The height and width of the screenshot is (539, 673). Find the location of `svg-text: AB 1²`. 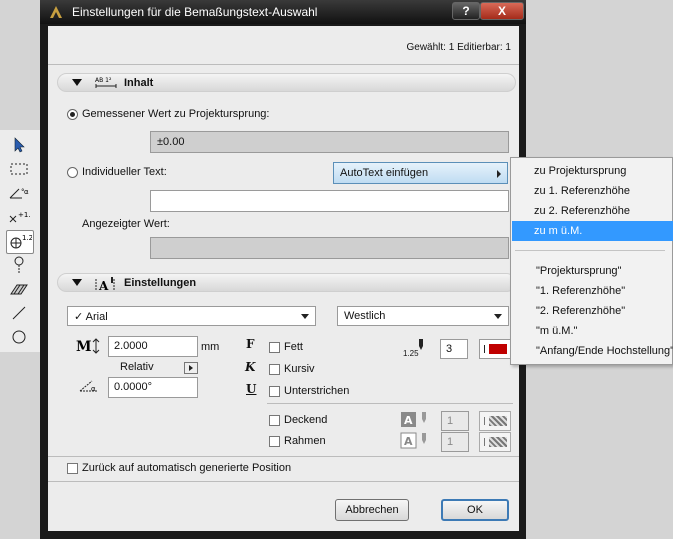

svg-text: AB 1² is located at coordinates (103, 80).